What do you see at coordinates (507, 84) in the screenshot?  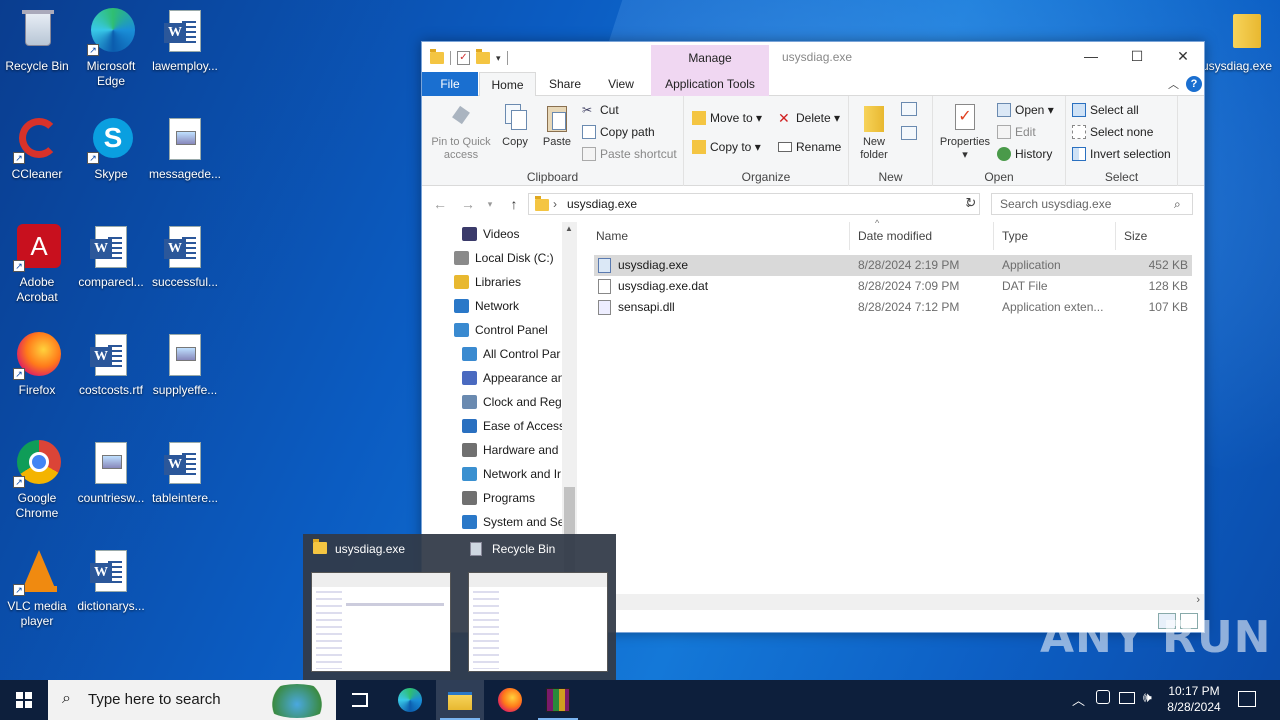 I see `tab-home: Home` at bounding box center [507, 84].